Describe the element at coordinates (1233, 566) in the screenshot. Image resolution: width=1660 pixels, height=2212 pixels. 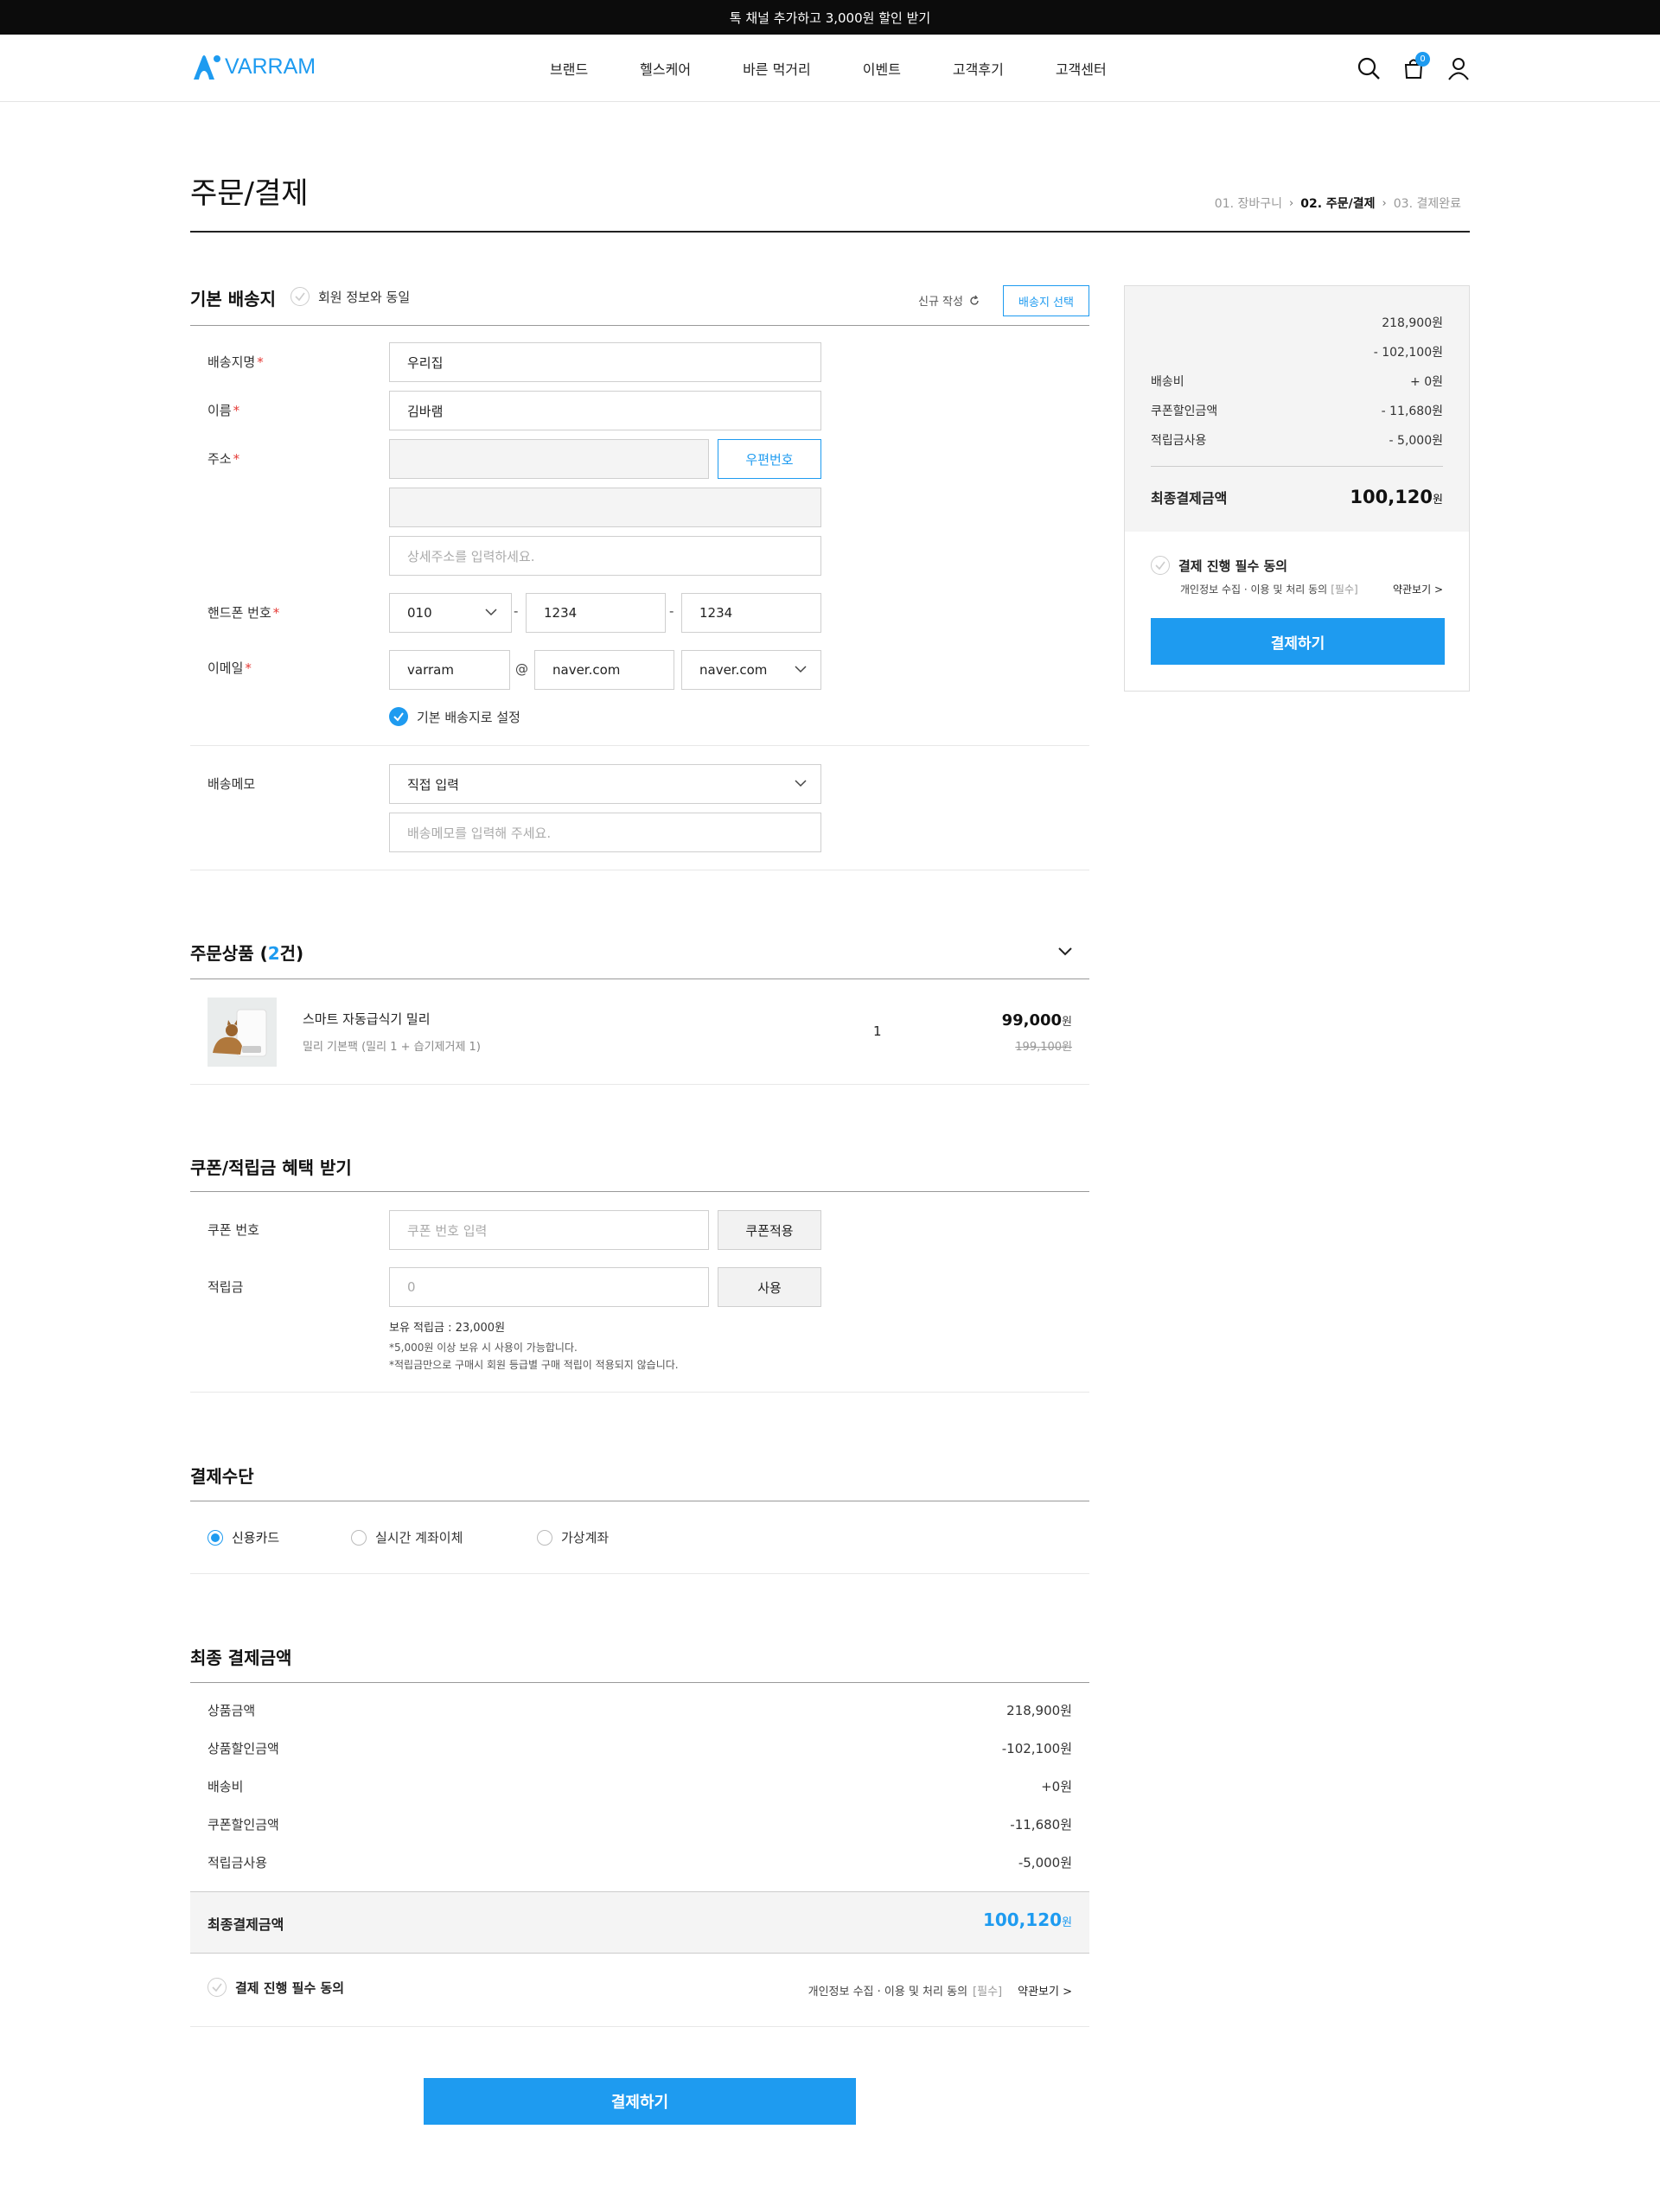
I see `summary-agree-label: 결제 진행 필수 동의` at that location.